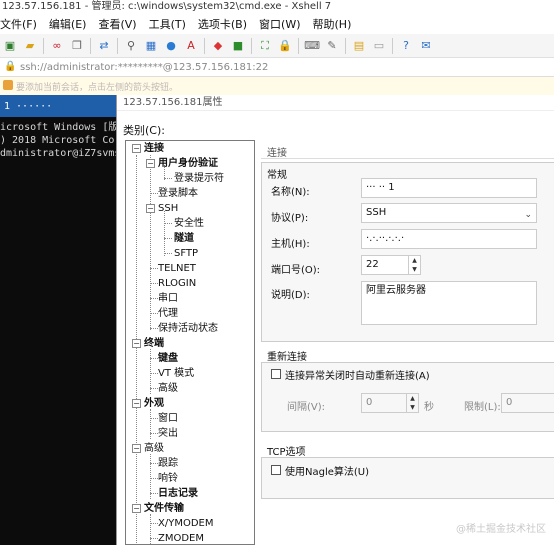 The image size is (554, 545). I want to click on tree-item-proxy: 代理, so click(168, 313).